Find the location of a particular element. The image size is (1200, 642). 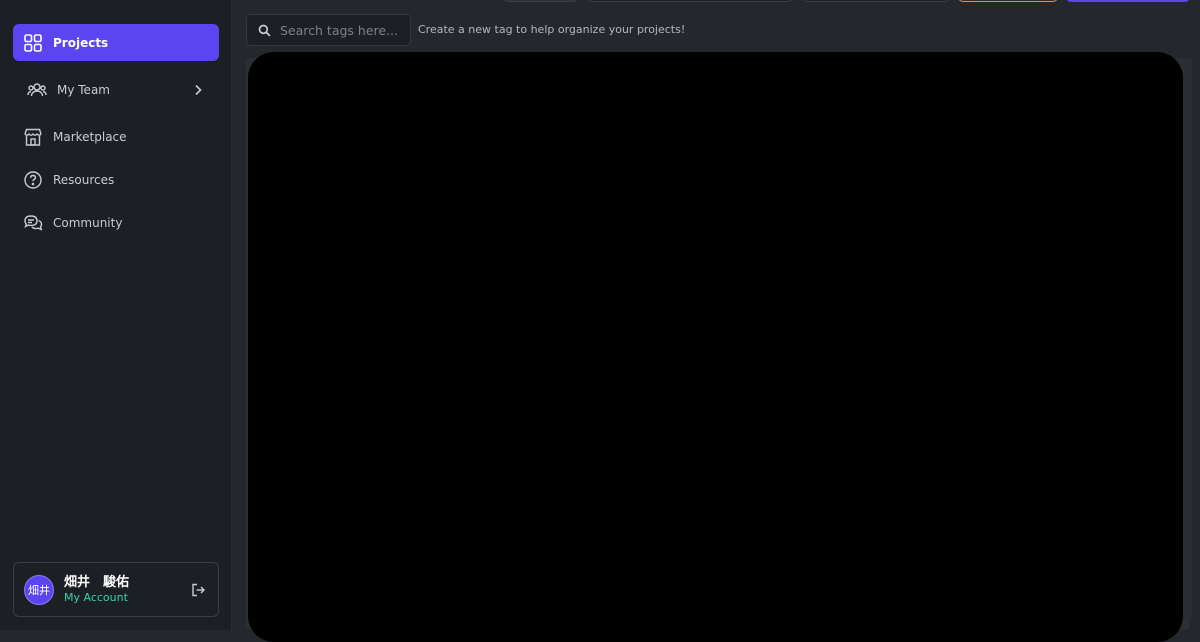

tag-search is located at coordinates (328, 30).